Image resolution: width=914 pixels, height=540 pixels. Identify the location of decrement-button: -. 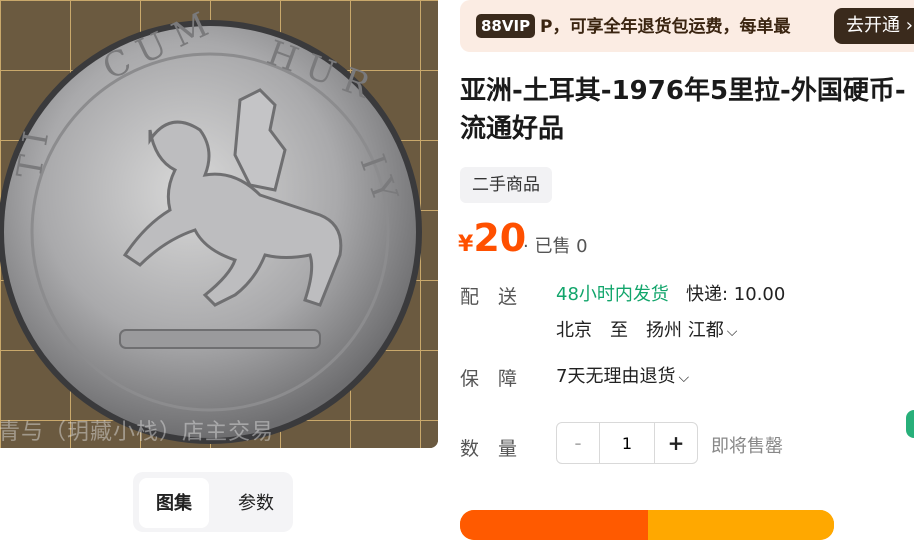
(578, 443).